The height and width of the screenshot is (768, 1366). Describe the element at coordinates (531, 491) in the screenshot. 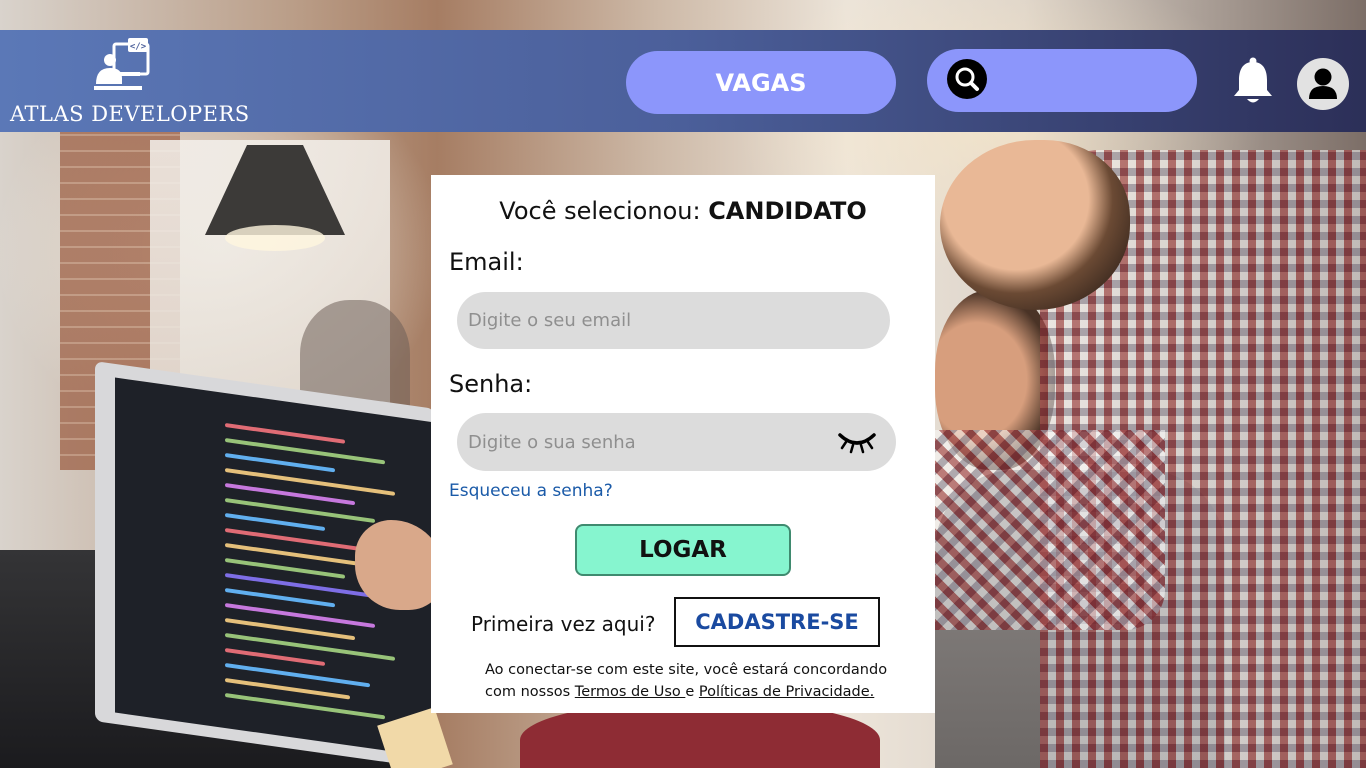

I see `forgot-password-link: Esqueceu a senha?` at that location.